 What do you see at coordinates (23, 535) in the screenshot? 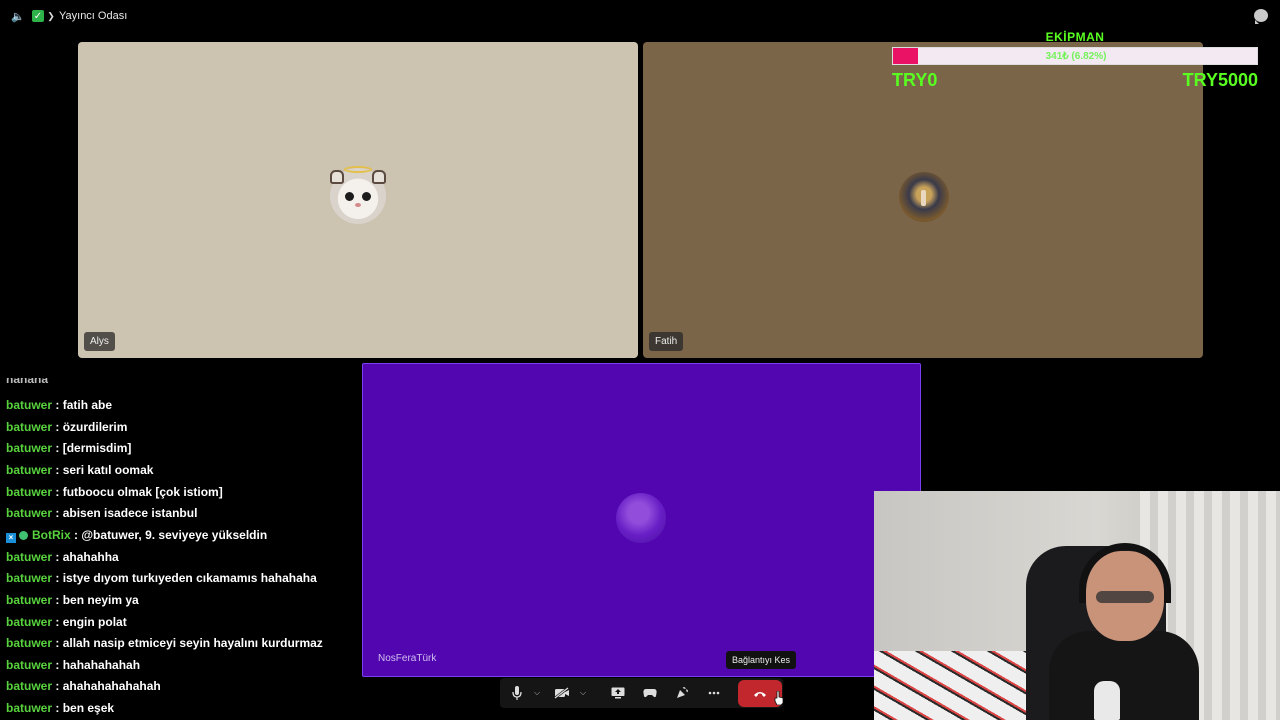
I see `verified-badge-icon` at bounding box center [23, 535].